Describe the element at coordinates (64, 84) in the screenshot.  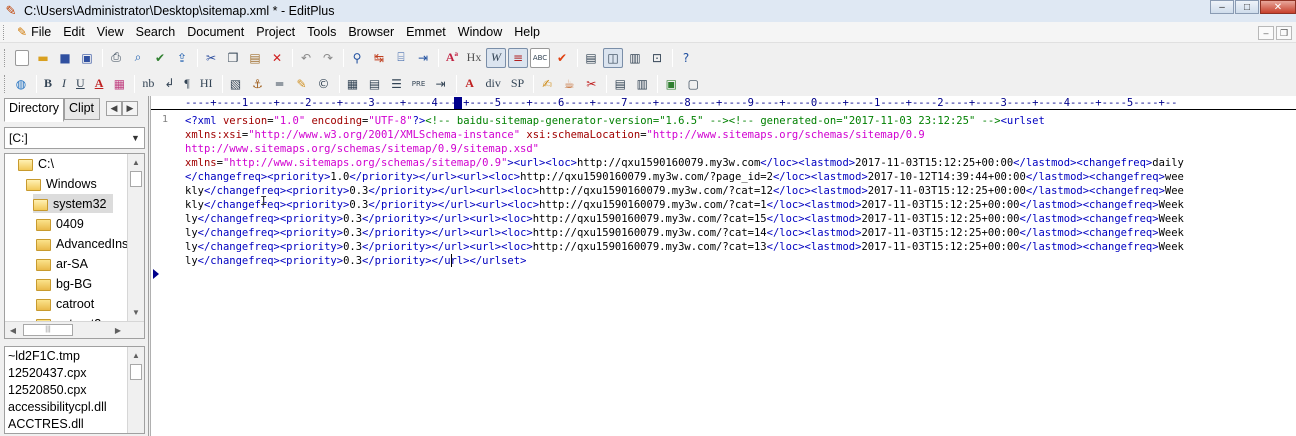
I see `italic-button: I` at that location.